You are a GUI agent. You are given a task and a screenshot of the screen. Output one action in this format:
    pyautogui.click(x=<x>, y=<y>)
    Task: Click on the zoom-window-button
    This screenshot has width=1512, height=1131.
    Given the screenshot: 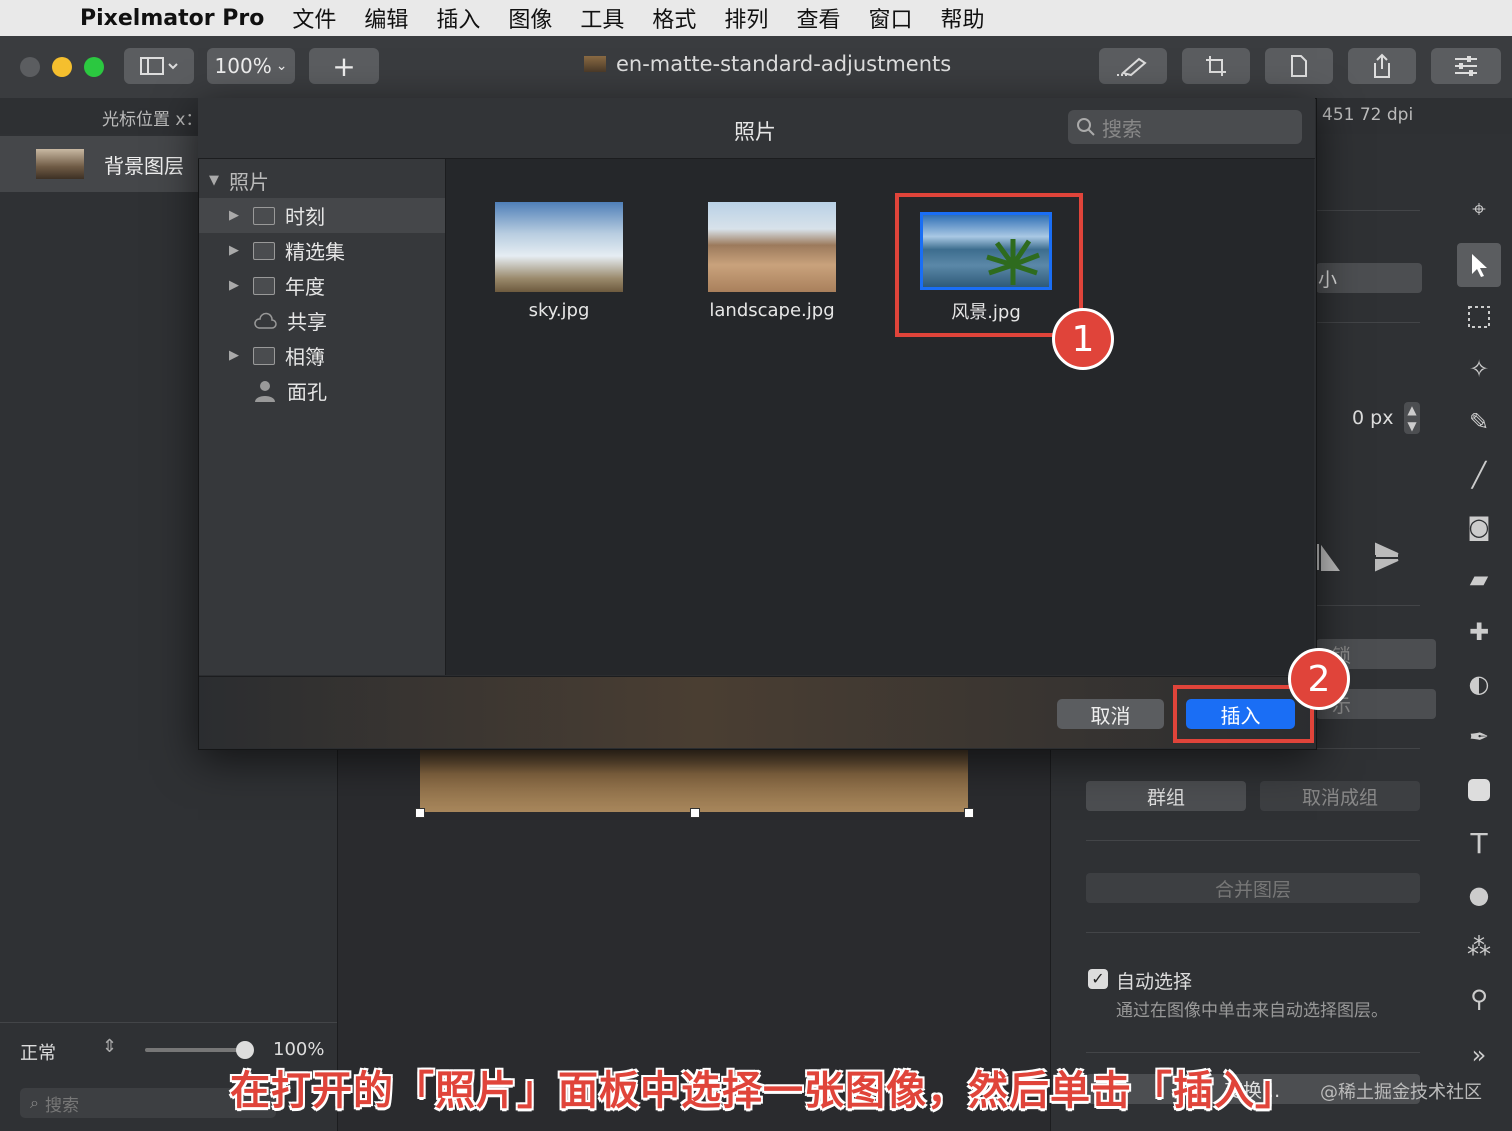 What is the action you would take?
    pyautogui.click(x=94, y=67)
    